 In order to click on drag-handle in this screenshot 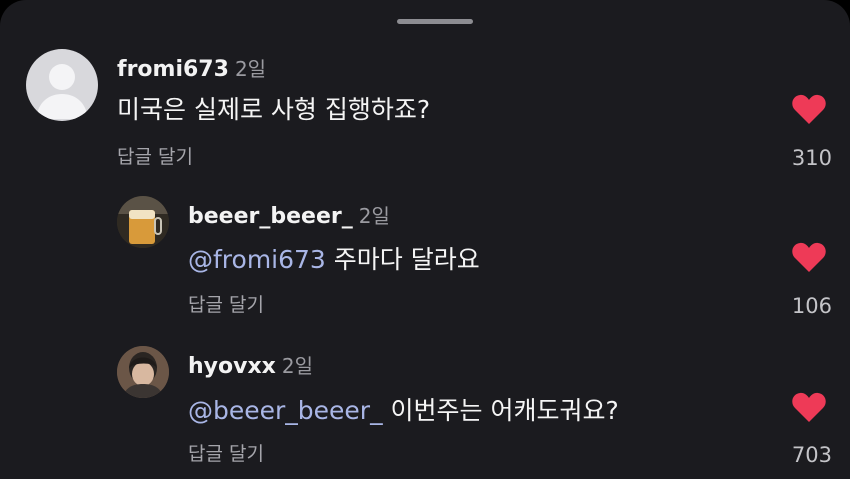, I will do `click(435, 21)`.